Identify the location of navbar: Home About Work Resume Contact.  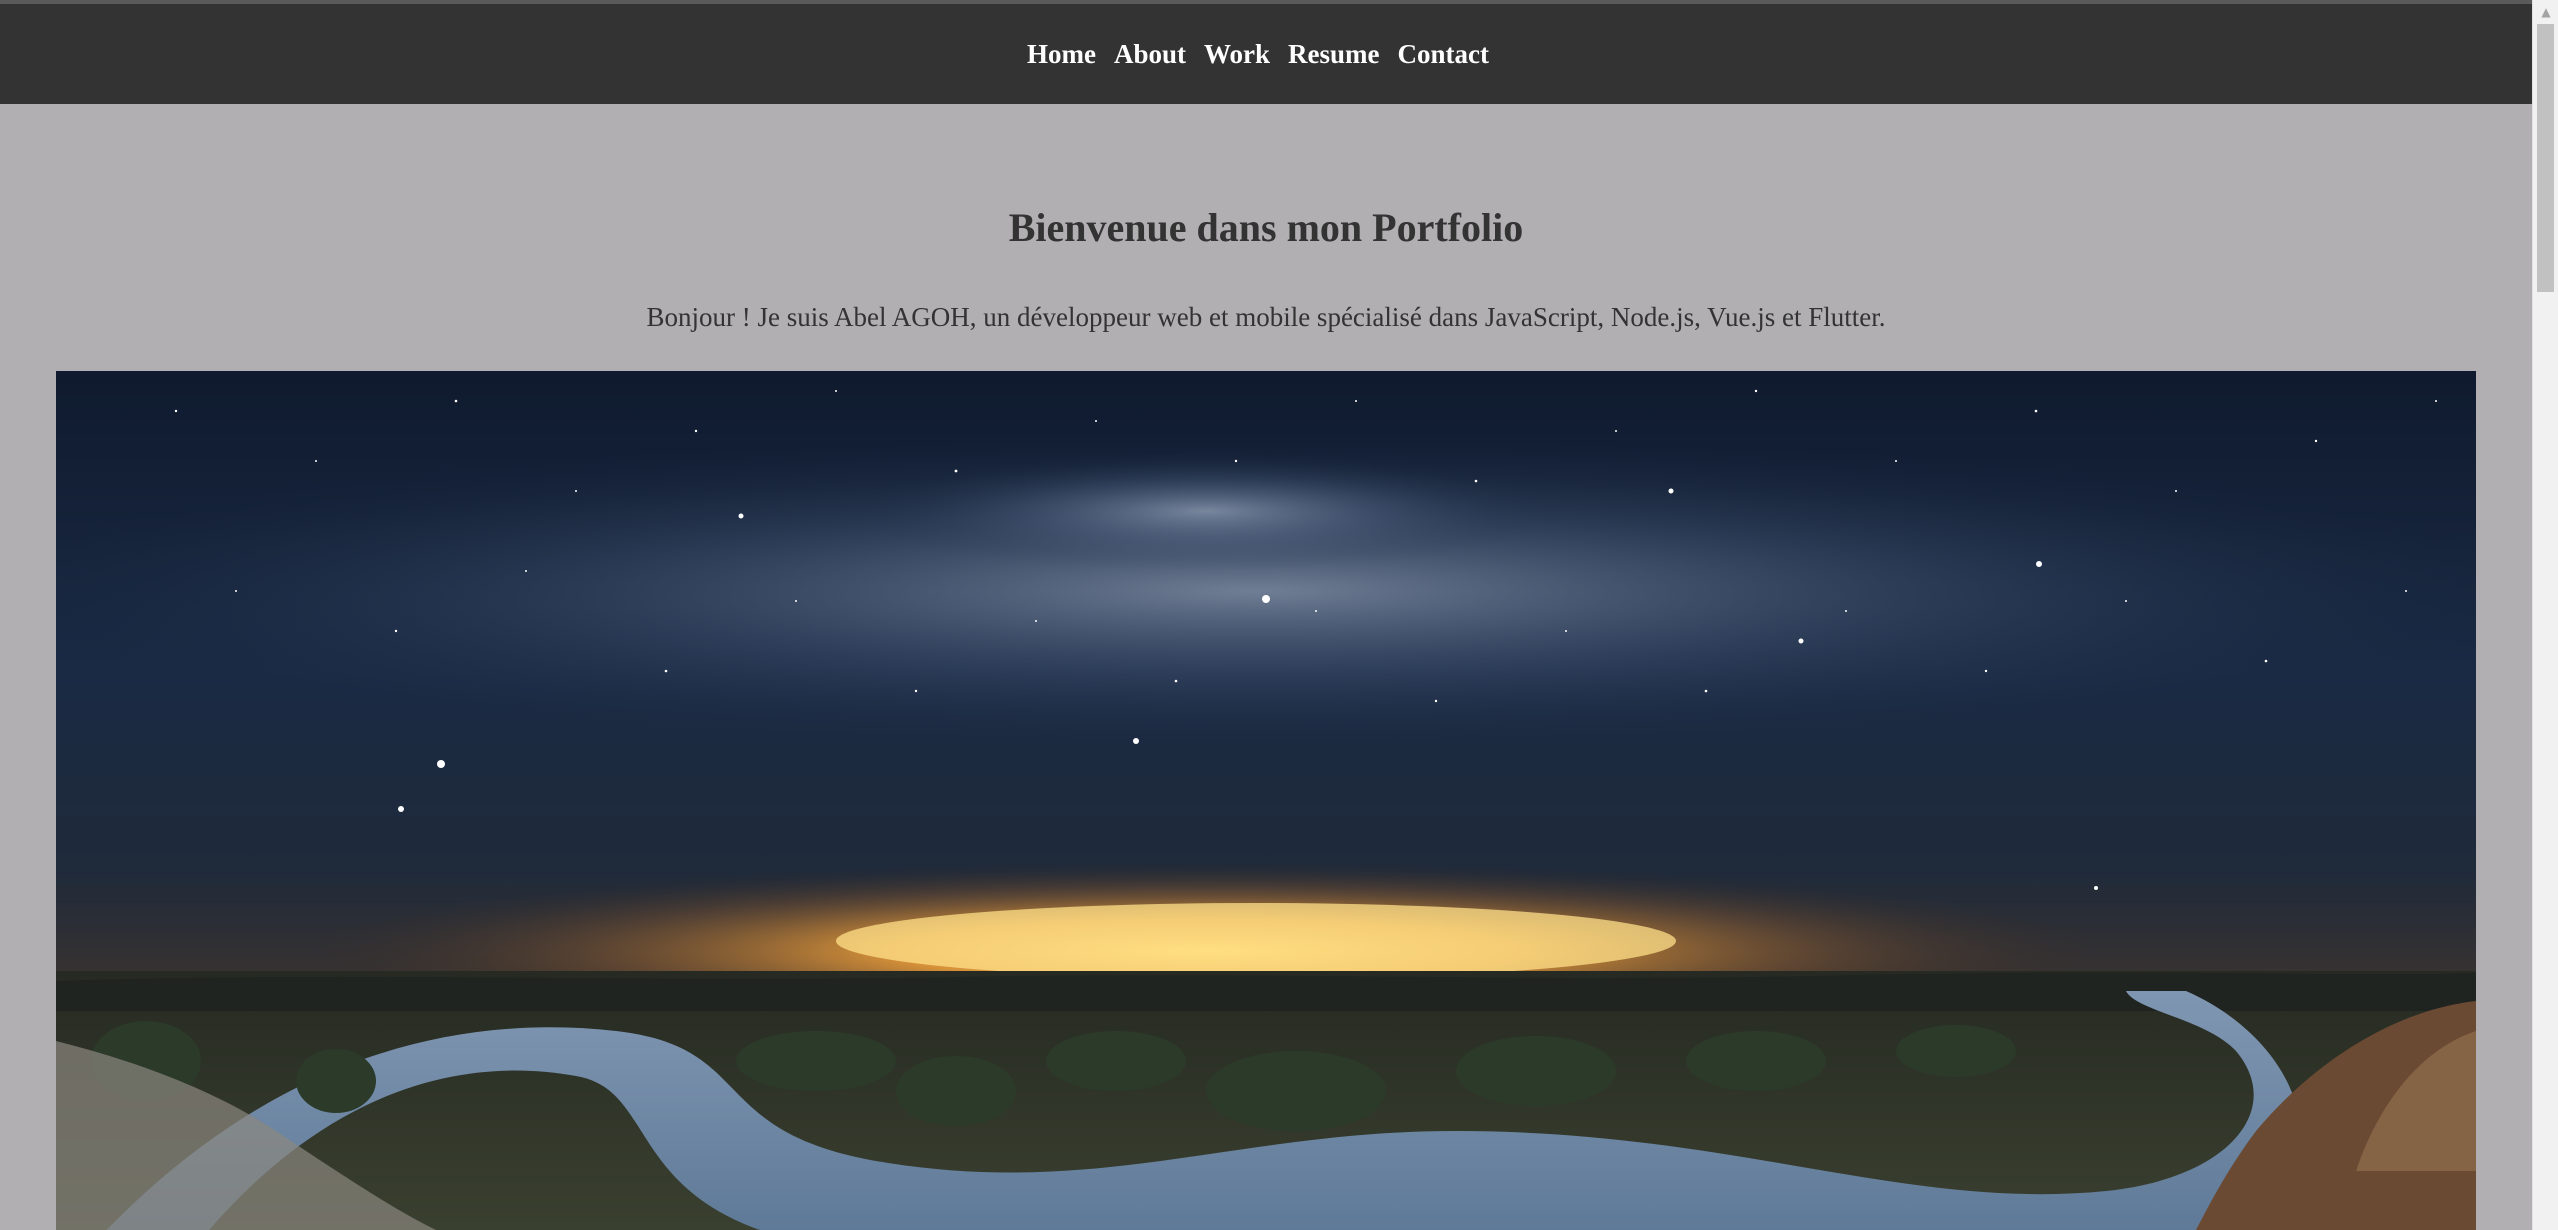
(1266, 54).